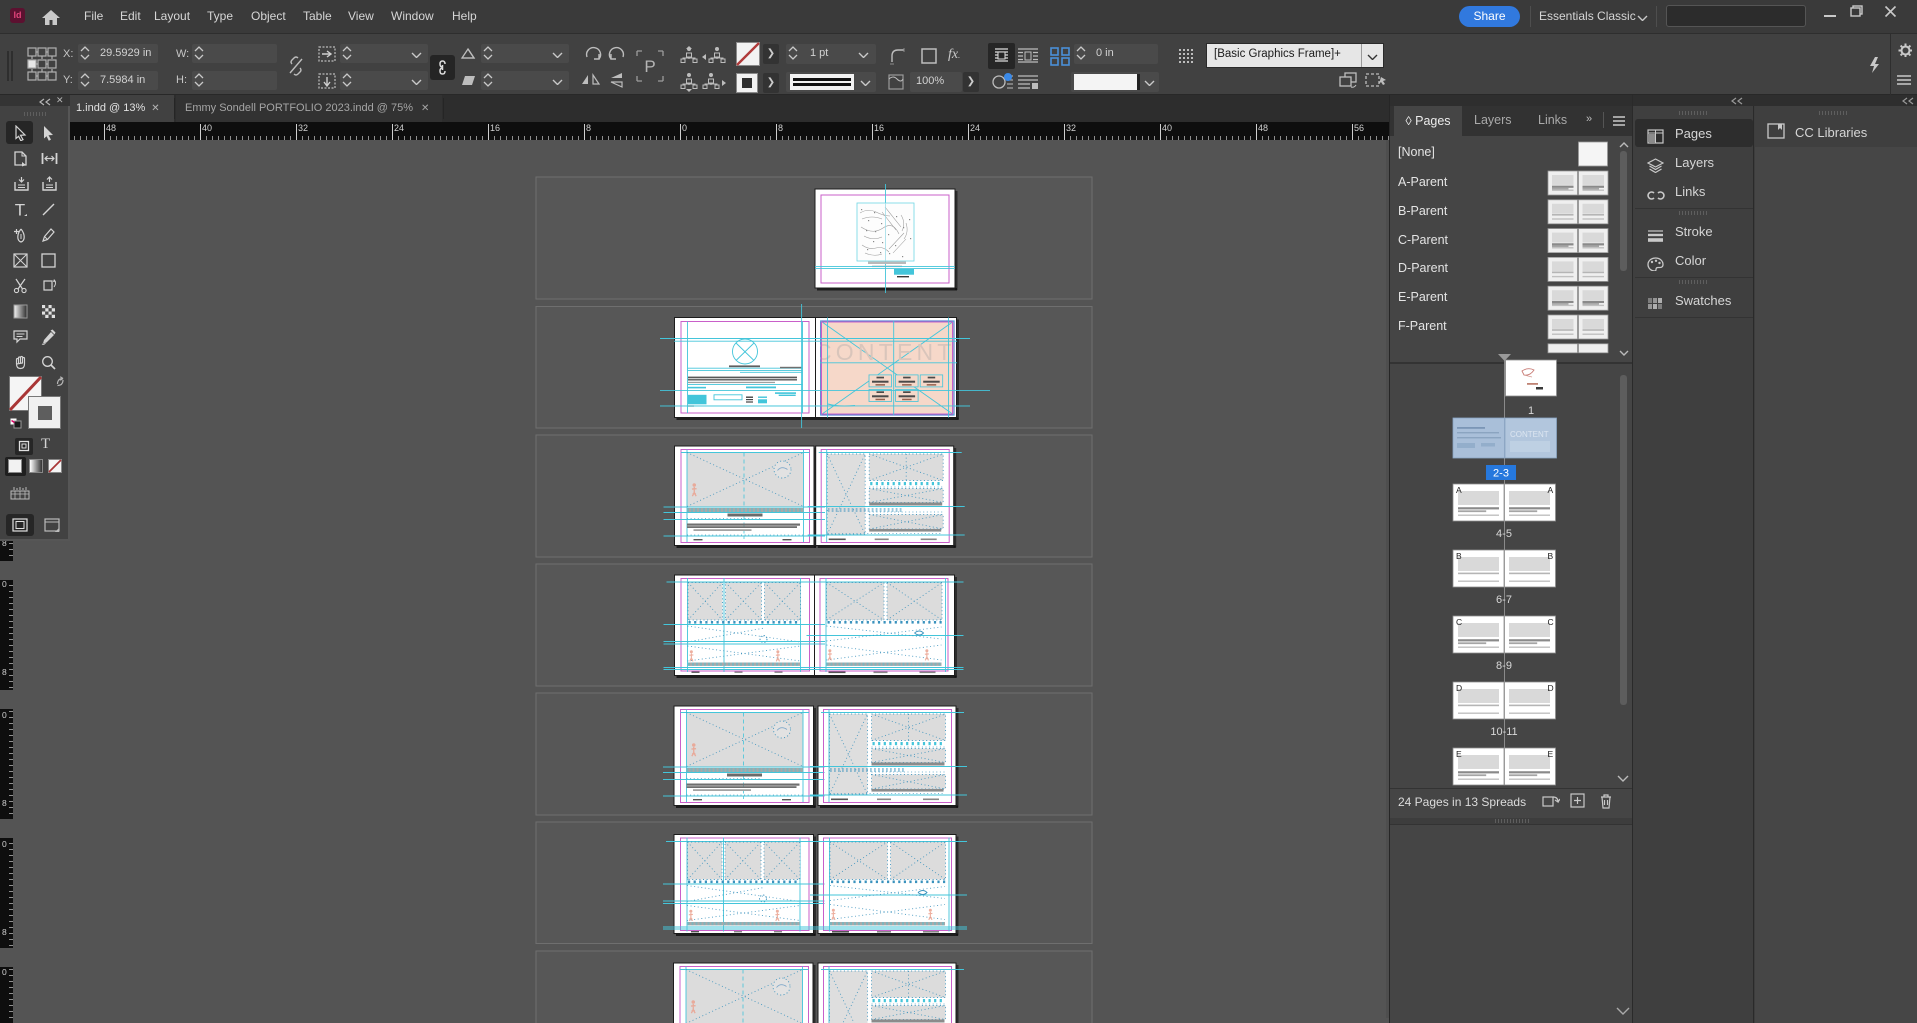 The width and height of the screenshot is (1917, 1023). Describe the element at coordinates (1501, 474) in the screenshot. I see `svg-text: 2-3` at that location.